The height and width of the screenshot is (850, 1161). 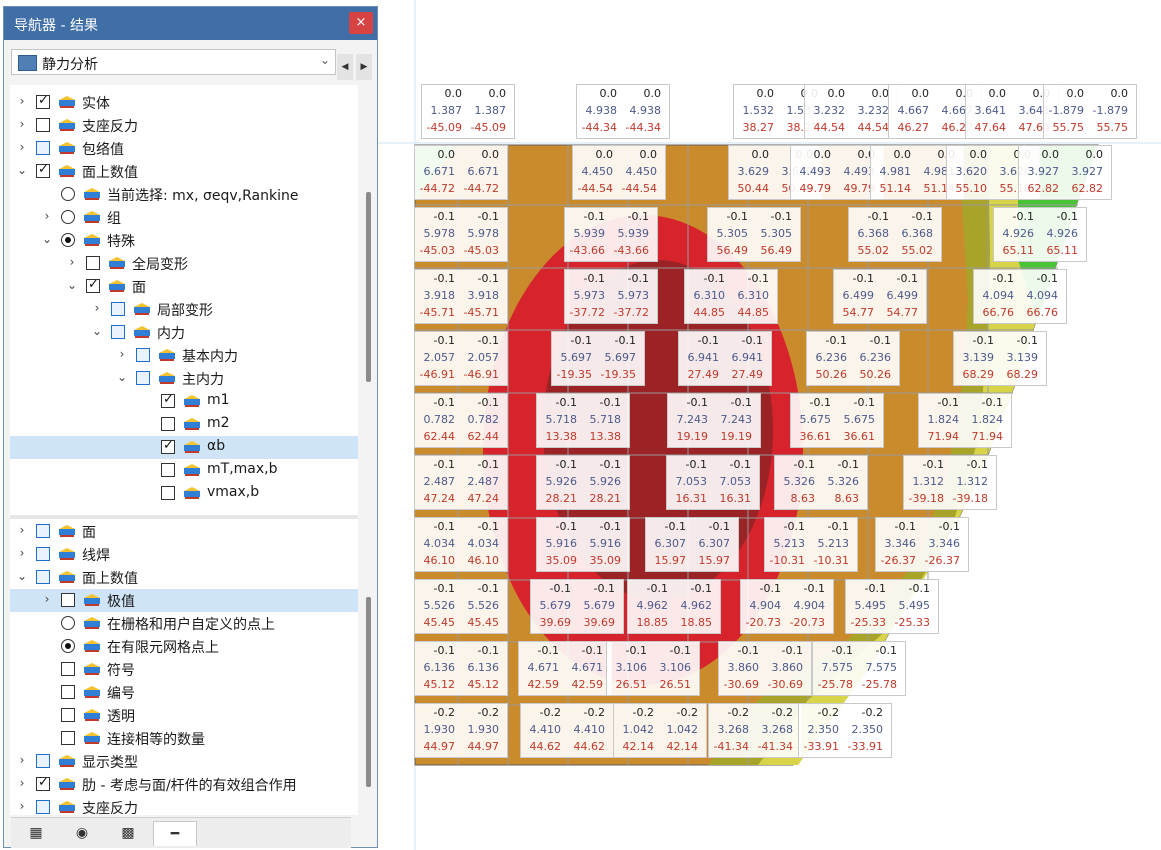 What do you see at coordinates (364, 67) in the screenshot?
I see `next-button: ▶` at bounding box center [364, 67].